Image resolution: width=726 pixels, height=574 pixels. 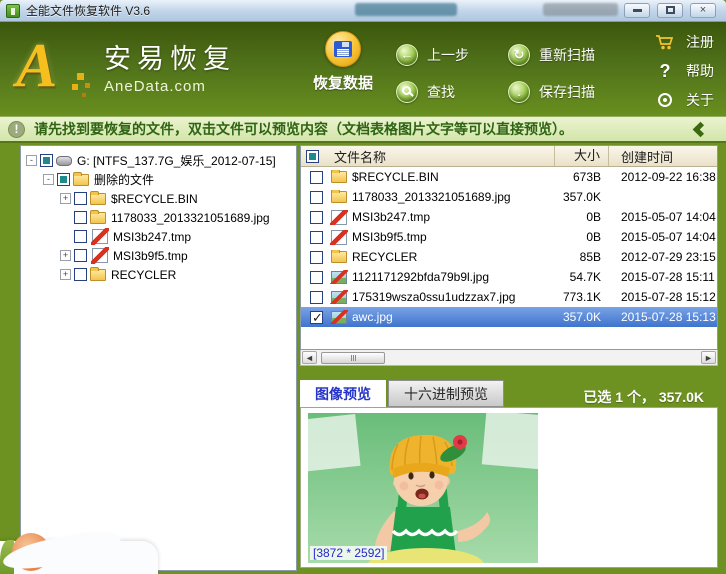 I want to click on app-logo: A 安易恢复 AneData.com, so click(x=126, y=66).